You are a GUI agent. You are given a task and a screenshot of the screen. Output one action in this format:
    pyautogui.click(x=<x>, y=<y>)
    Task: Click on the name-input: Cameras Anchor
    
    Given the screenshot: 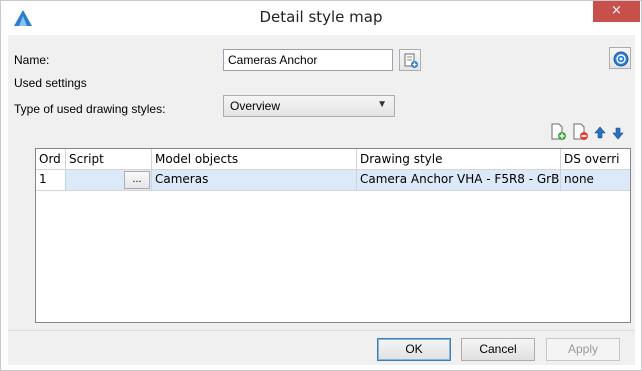 What is the action you would take?
    pyautogui.click(x=308, y=60)
    